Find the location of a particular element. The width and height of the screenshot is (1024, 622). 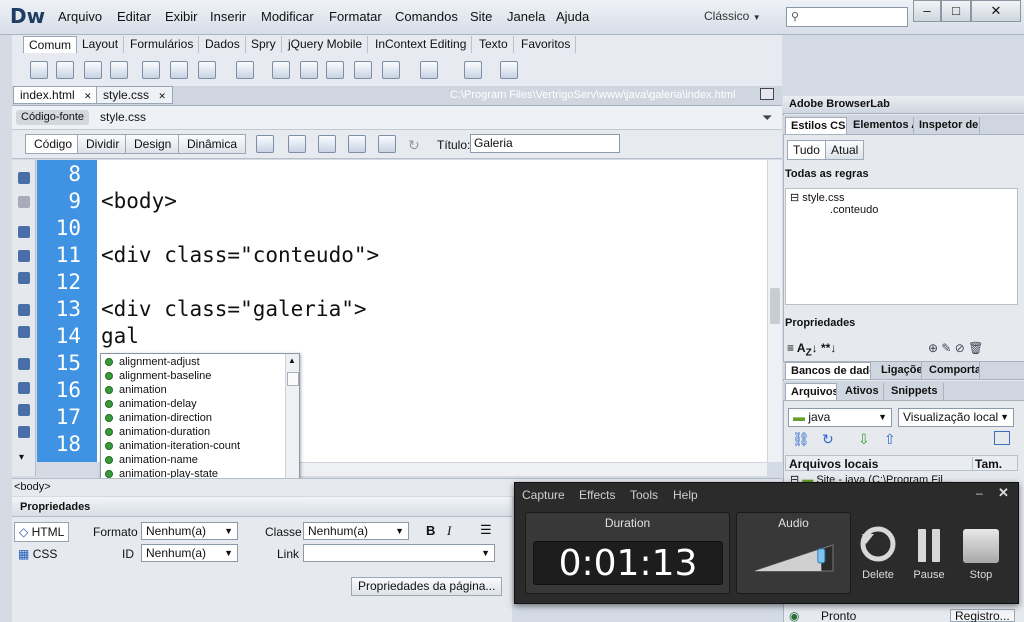

insert-tab-incontext: InContext Editing is located at coordinates (421, 44).